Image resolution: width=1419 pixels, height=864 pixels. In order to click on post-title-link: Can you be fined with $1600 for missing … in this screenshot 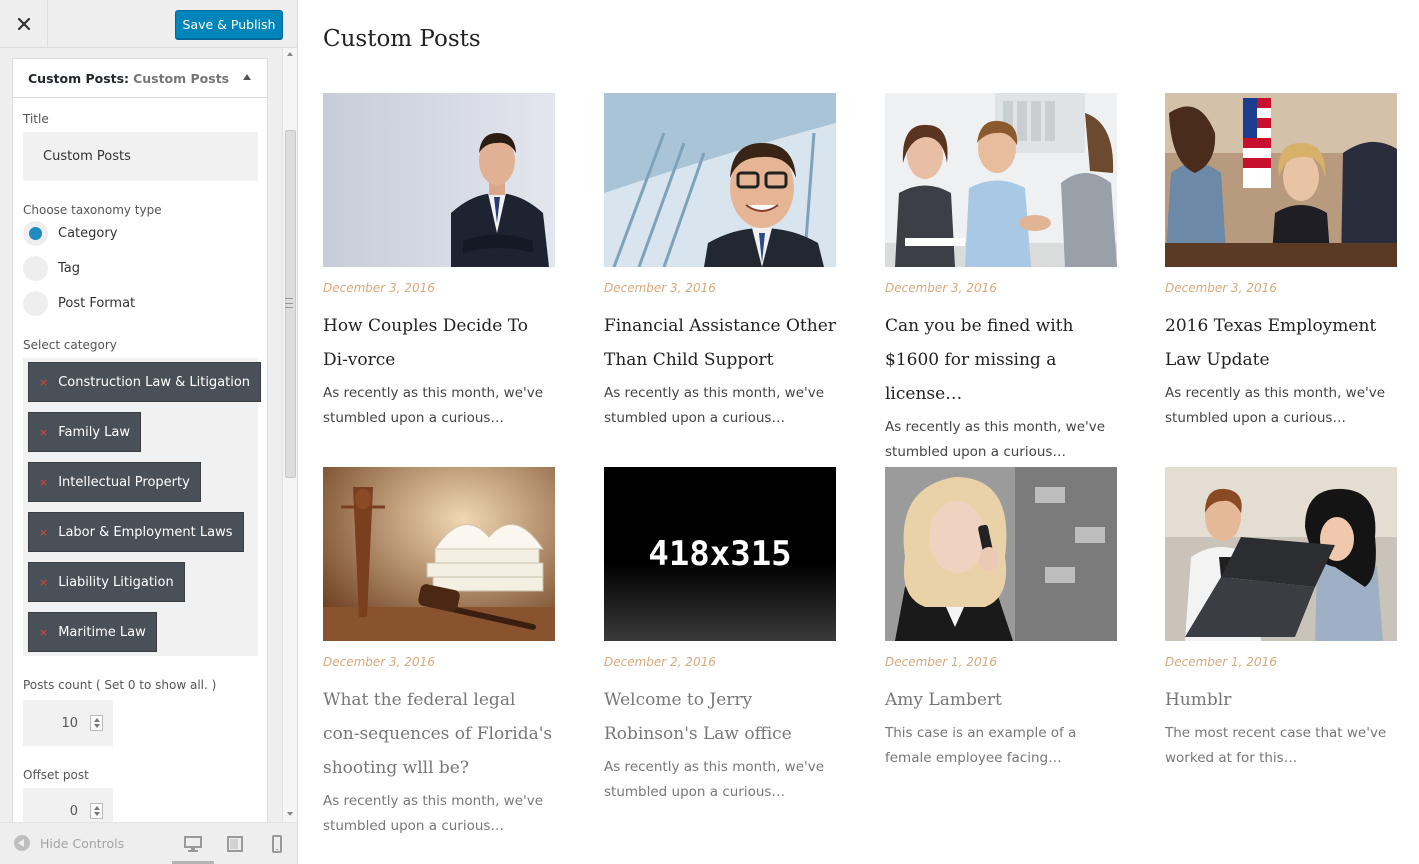, I will do `click(1001, 360)`.